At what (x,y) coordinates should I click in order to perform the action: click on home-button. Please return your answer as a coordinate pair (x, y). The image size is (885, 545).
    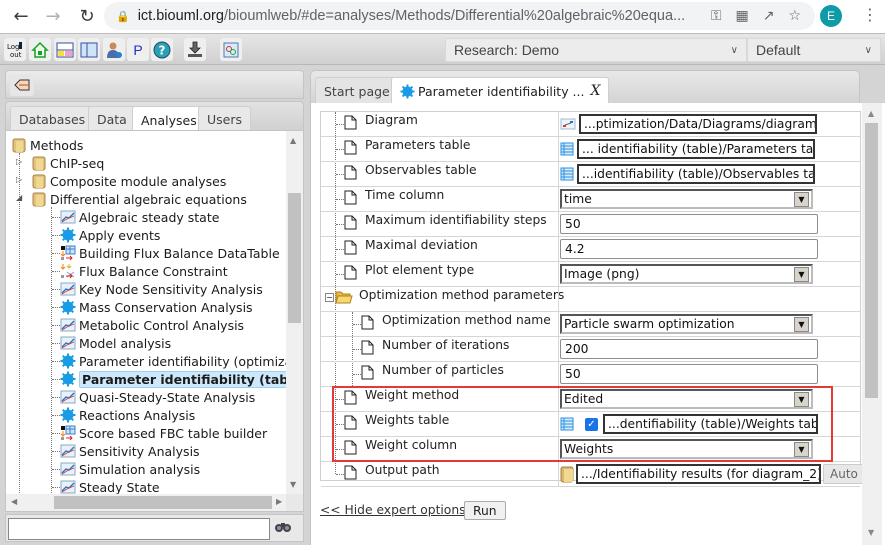
    Looking at the image, I should click on (40, 49).